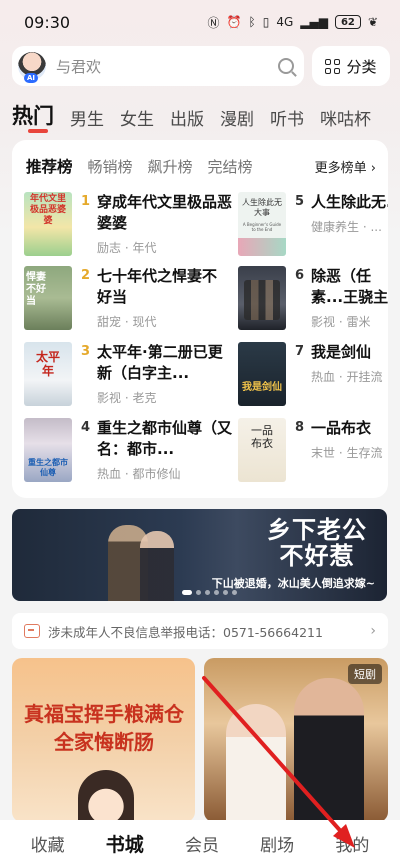  Describe the element at coordinates (347, 22) in the screenshot. I see `battery-icon: 62` at that location.